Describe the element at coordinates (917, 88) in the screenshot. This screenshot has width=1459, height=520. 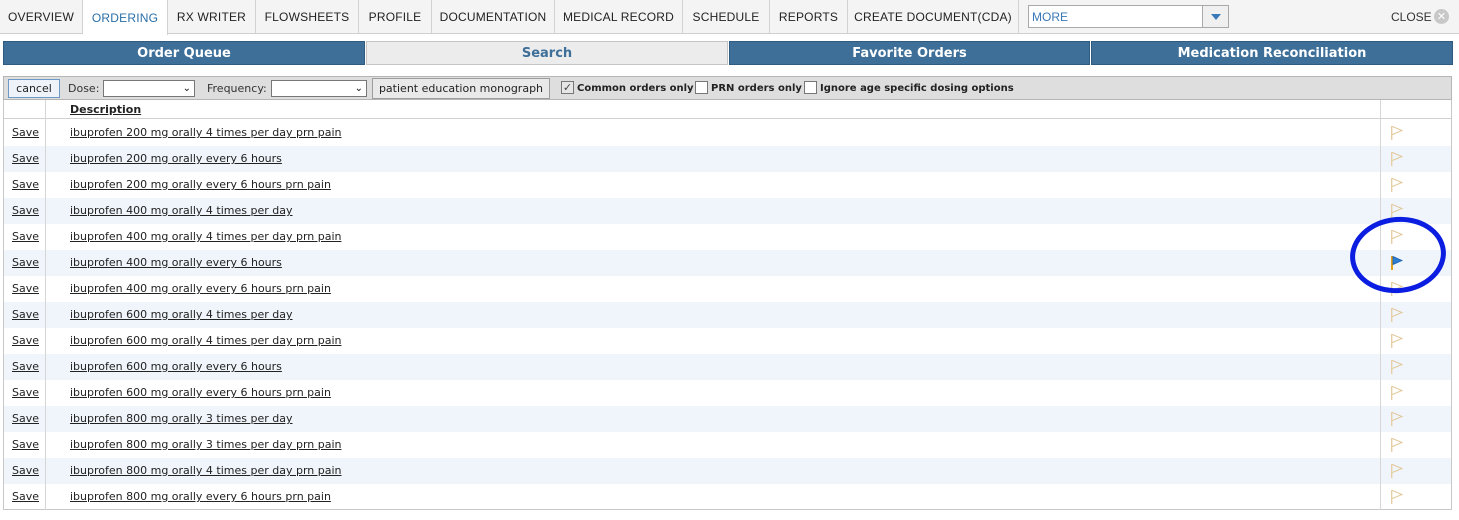
I see `ignore-age-label: Ignore age specific dosing options` at that location.